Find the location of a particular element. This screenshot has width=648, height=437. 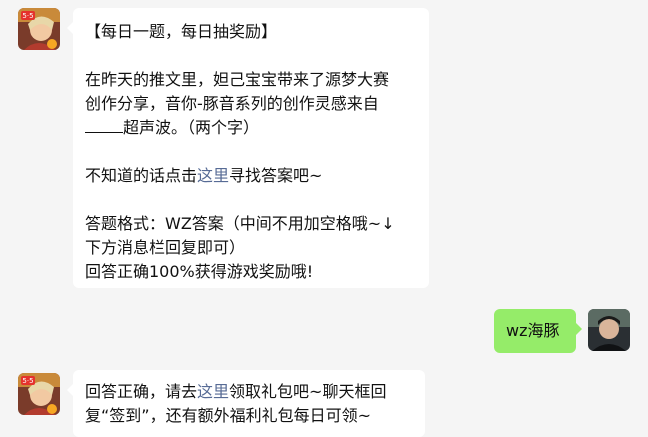

message-line: 在昨天的推文里，妲己宝宝带来了源梦大赛 is located at coordinates (237, 79).